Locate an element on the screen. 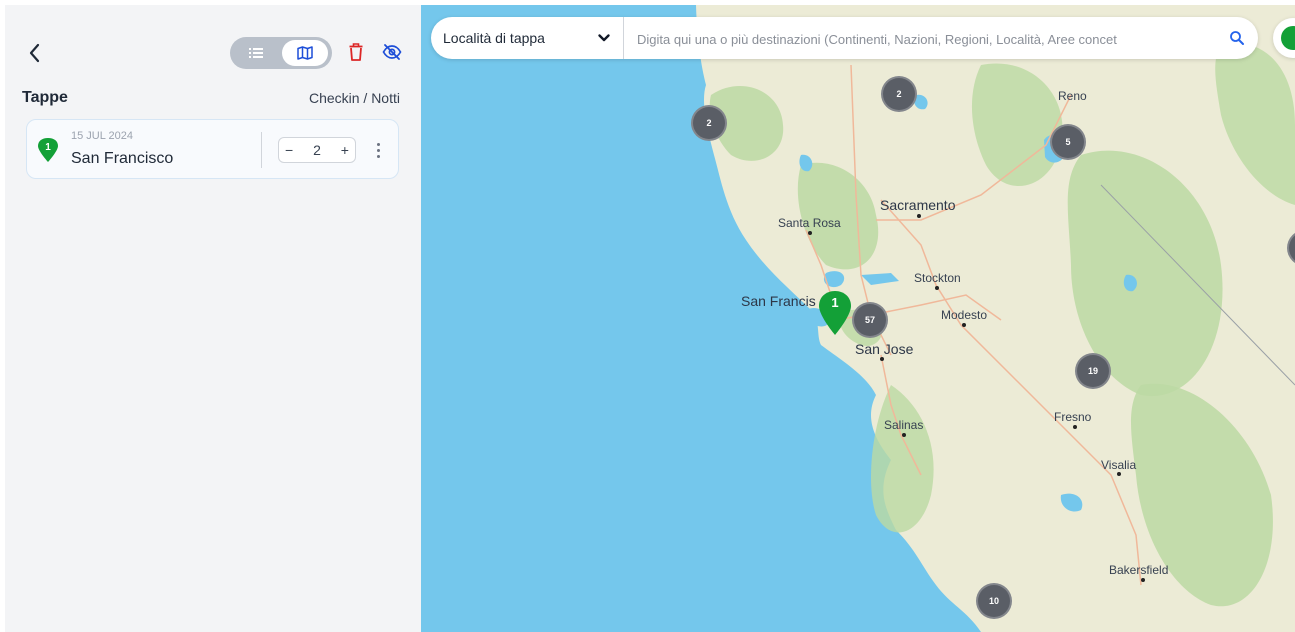 The image size is (1295, 632). city-label-fresno: Fresno is located at coordinates (1073, 417).